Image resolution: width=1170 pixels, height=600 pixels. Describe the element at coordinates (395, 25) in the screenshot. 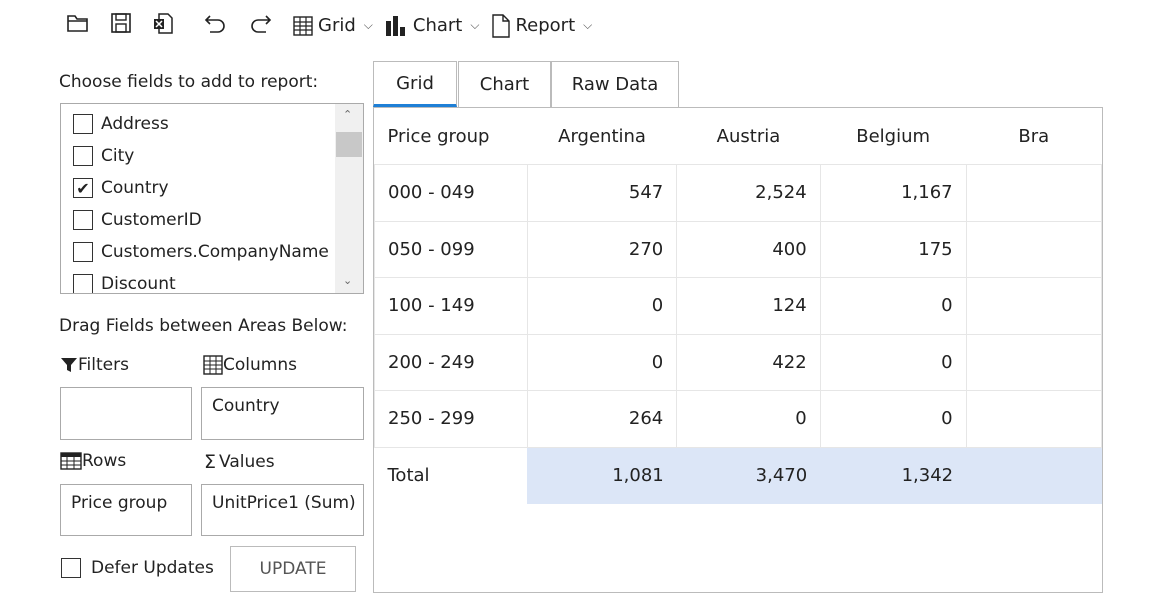

I see `bar-chart-icon` at that location.